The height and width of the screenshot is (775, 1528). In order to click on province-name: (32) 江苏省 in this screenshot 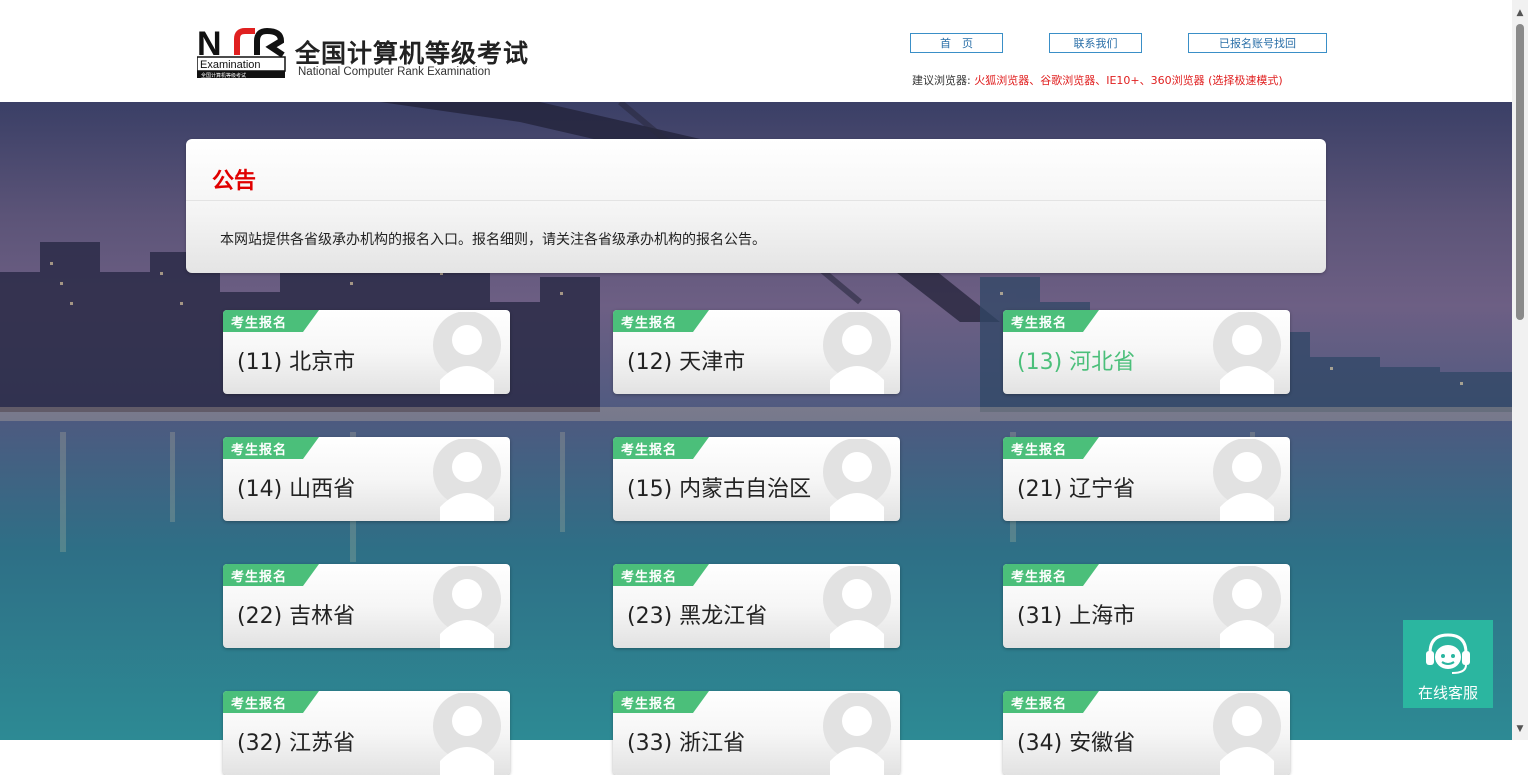, I will do `click(296, 743)`.